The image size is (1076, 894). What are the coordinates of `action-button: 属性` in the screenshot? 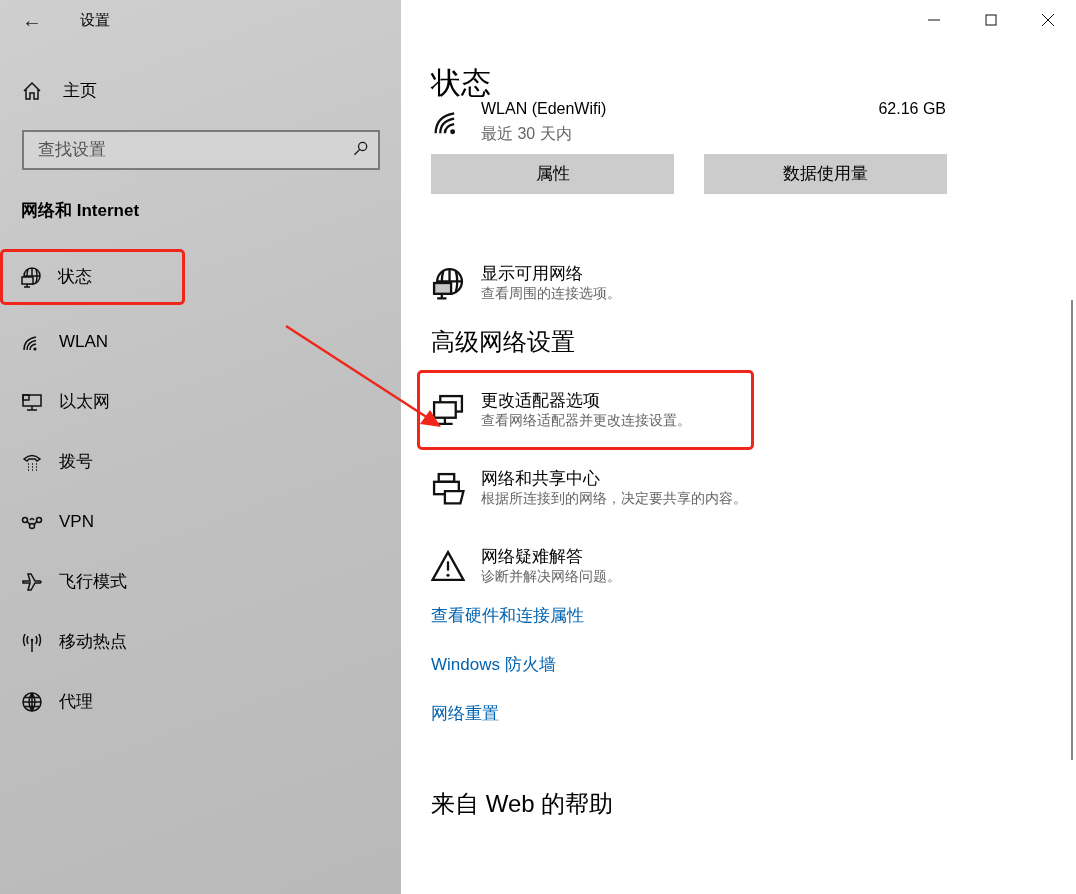 It's located at (552, 174).